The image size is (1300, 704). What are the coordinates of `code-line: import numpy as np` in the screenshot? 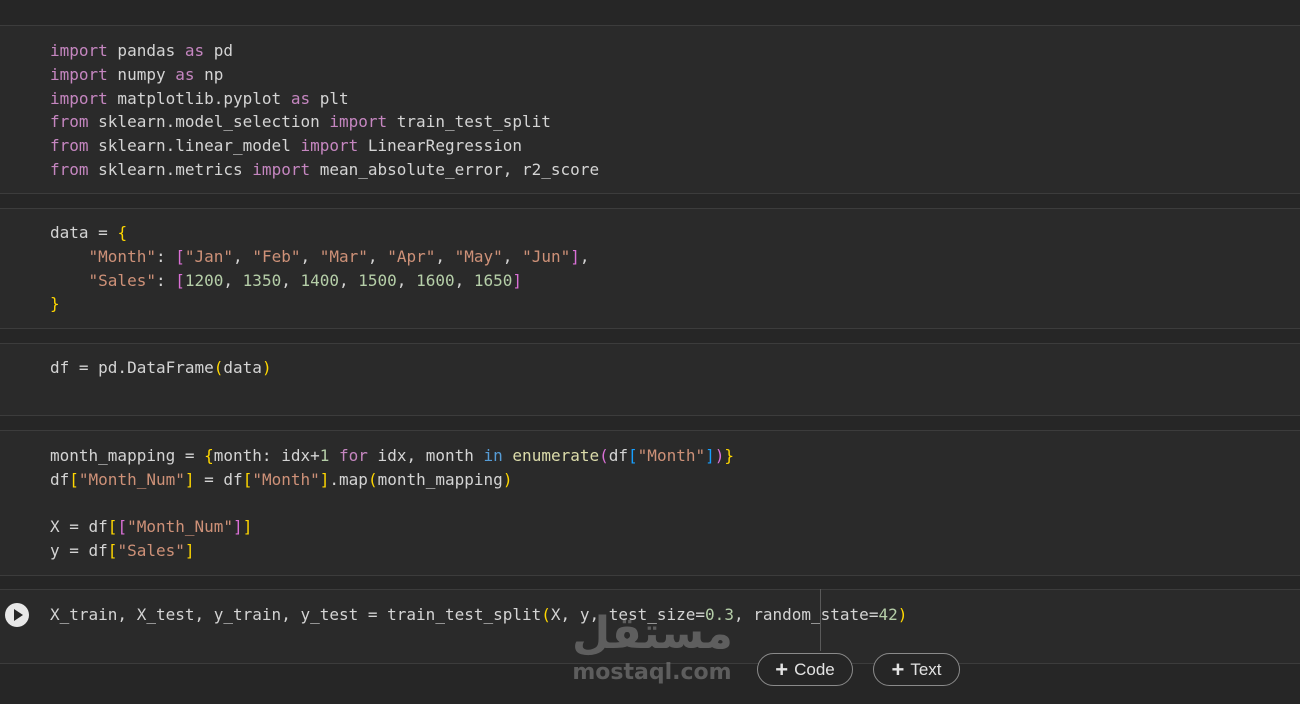 It's located at (324, 75).